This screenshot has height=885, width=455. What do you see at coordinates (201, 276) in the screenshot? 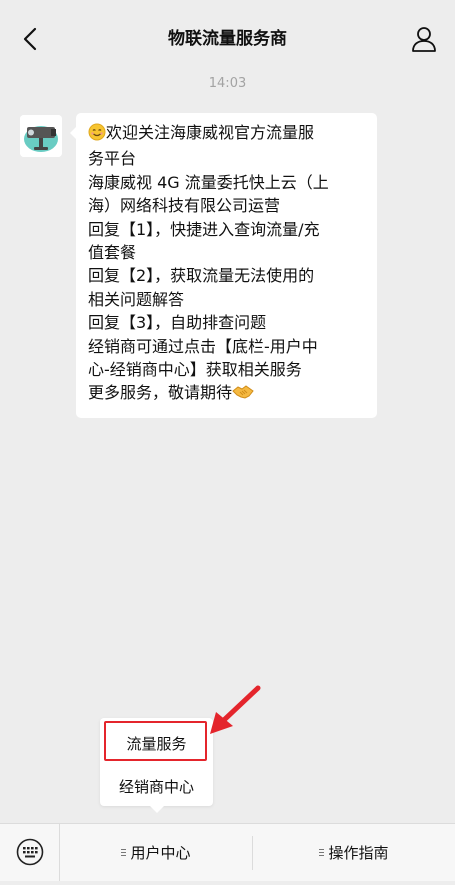
I see `message-line: 回复【2】，获取流量无法使用的` at bounding box center [201, 276].